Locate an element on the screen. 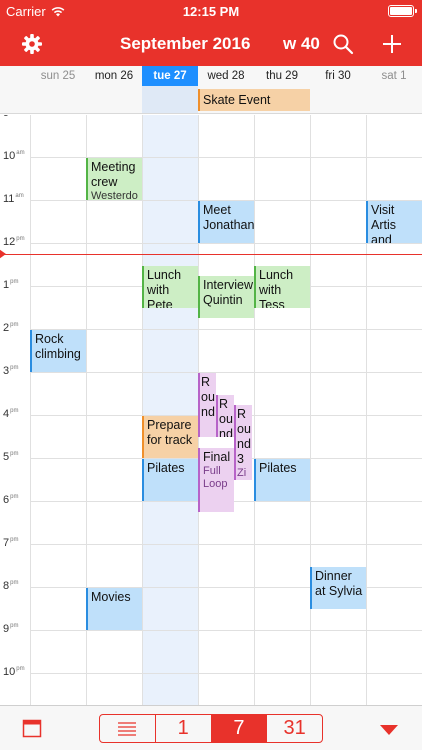 This screenshot has width=422, height=750. add-event-button is located at coordinates (392, 44).